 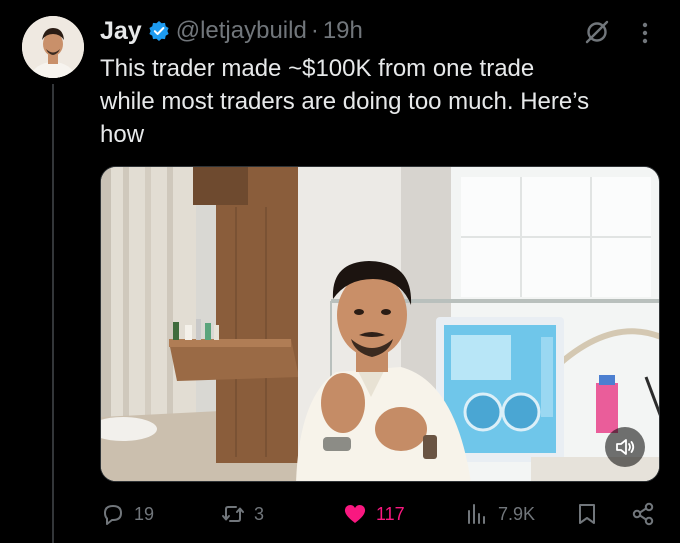 What do you see at coordinates (53, 47) in the screenshot?
I see `avatar` at bounding box center [53, 47].